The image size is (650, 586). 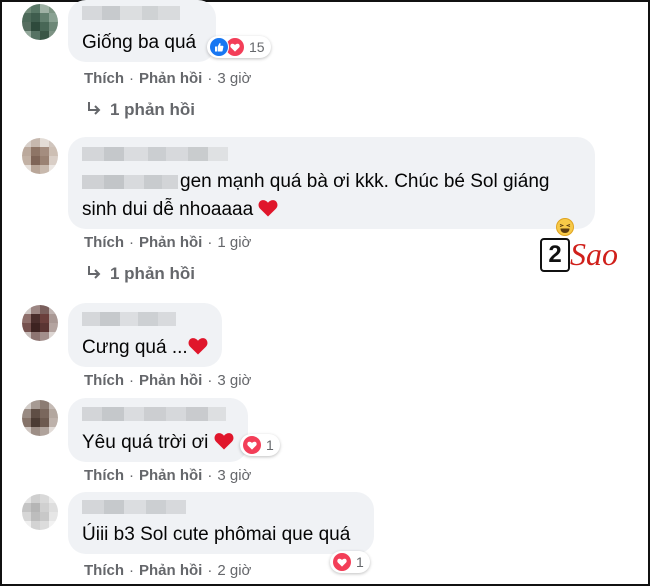 I want to click on site-watermark-logo: 2 Sao, so click(x=586, y=254).